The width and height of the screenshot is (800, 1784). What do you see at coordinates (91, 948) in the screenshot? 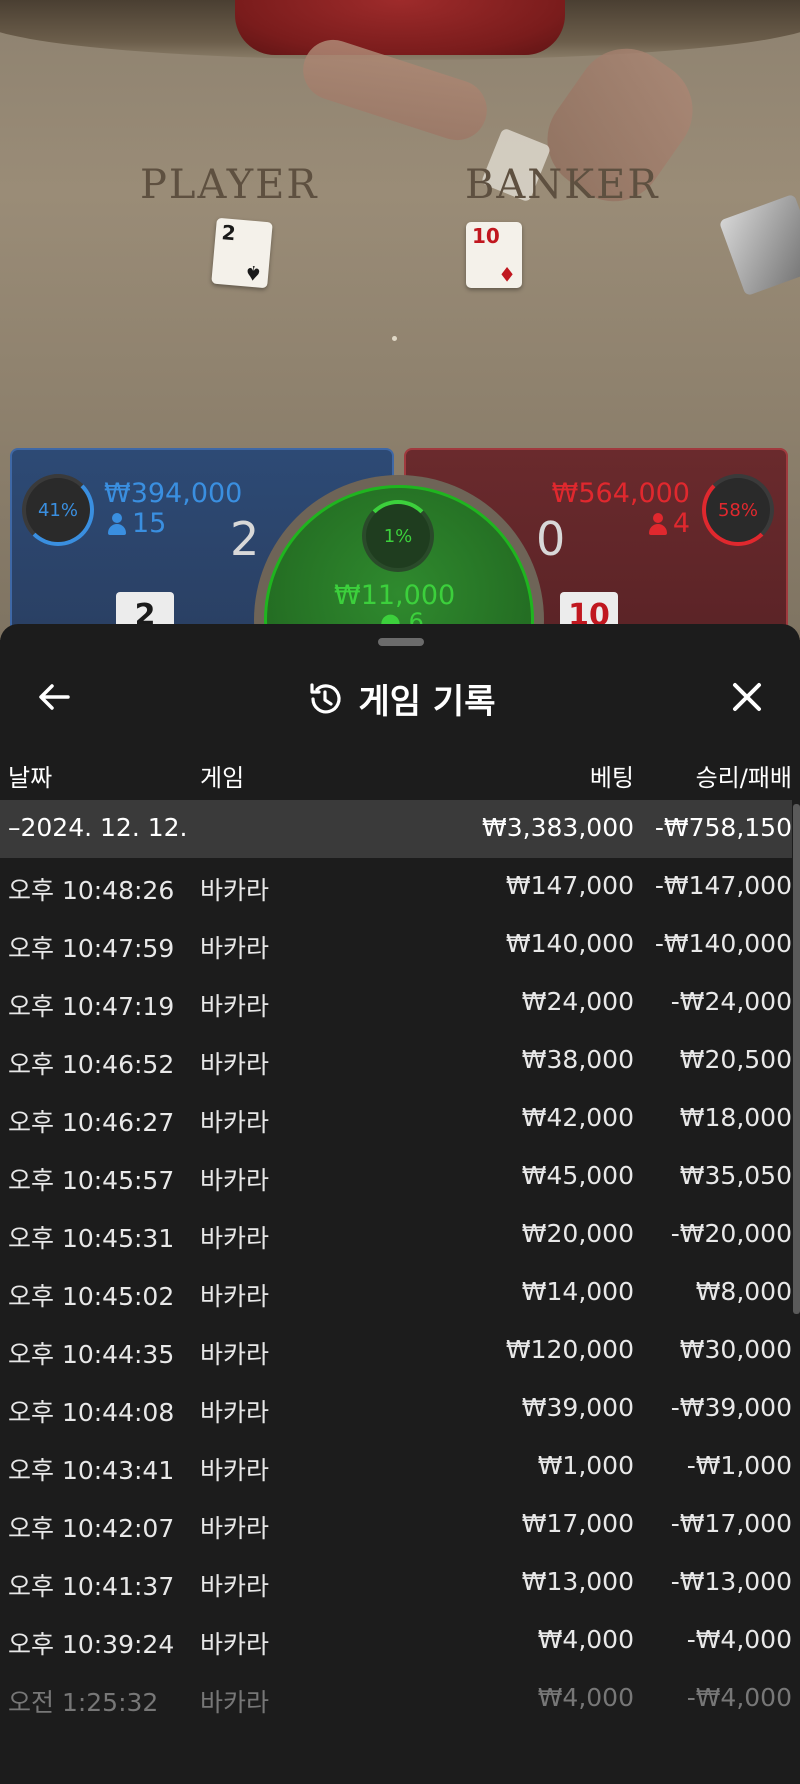
I see `row-time: 오후 10:47:59` at bounding box center [91, 948].